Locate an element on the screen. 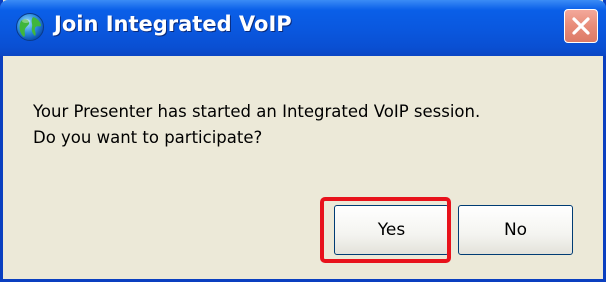  close-icon is located at coordinates (581, 26).